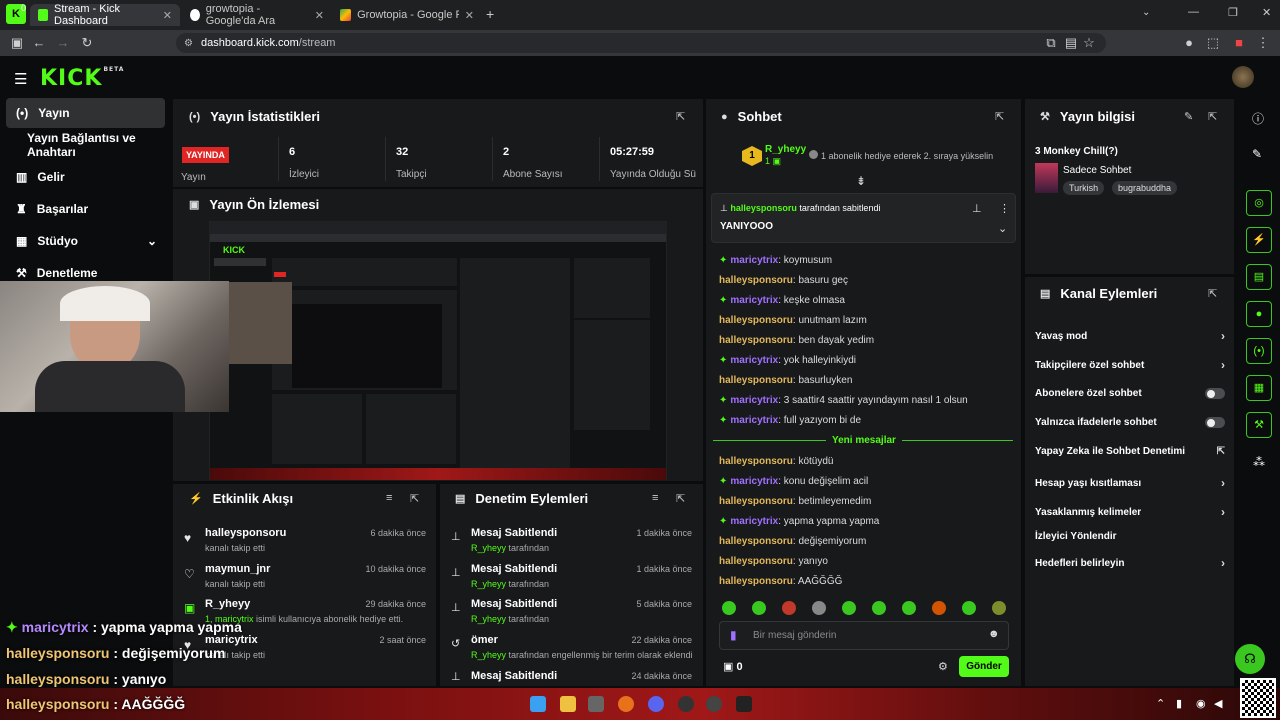 Image resolution: width=1280 pixels, height=720 pixels. Describe the element at coordinates (861, 181) in the screenshot. I see `collapse-icon: ⇟` at that location.